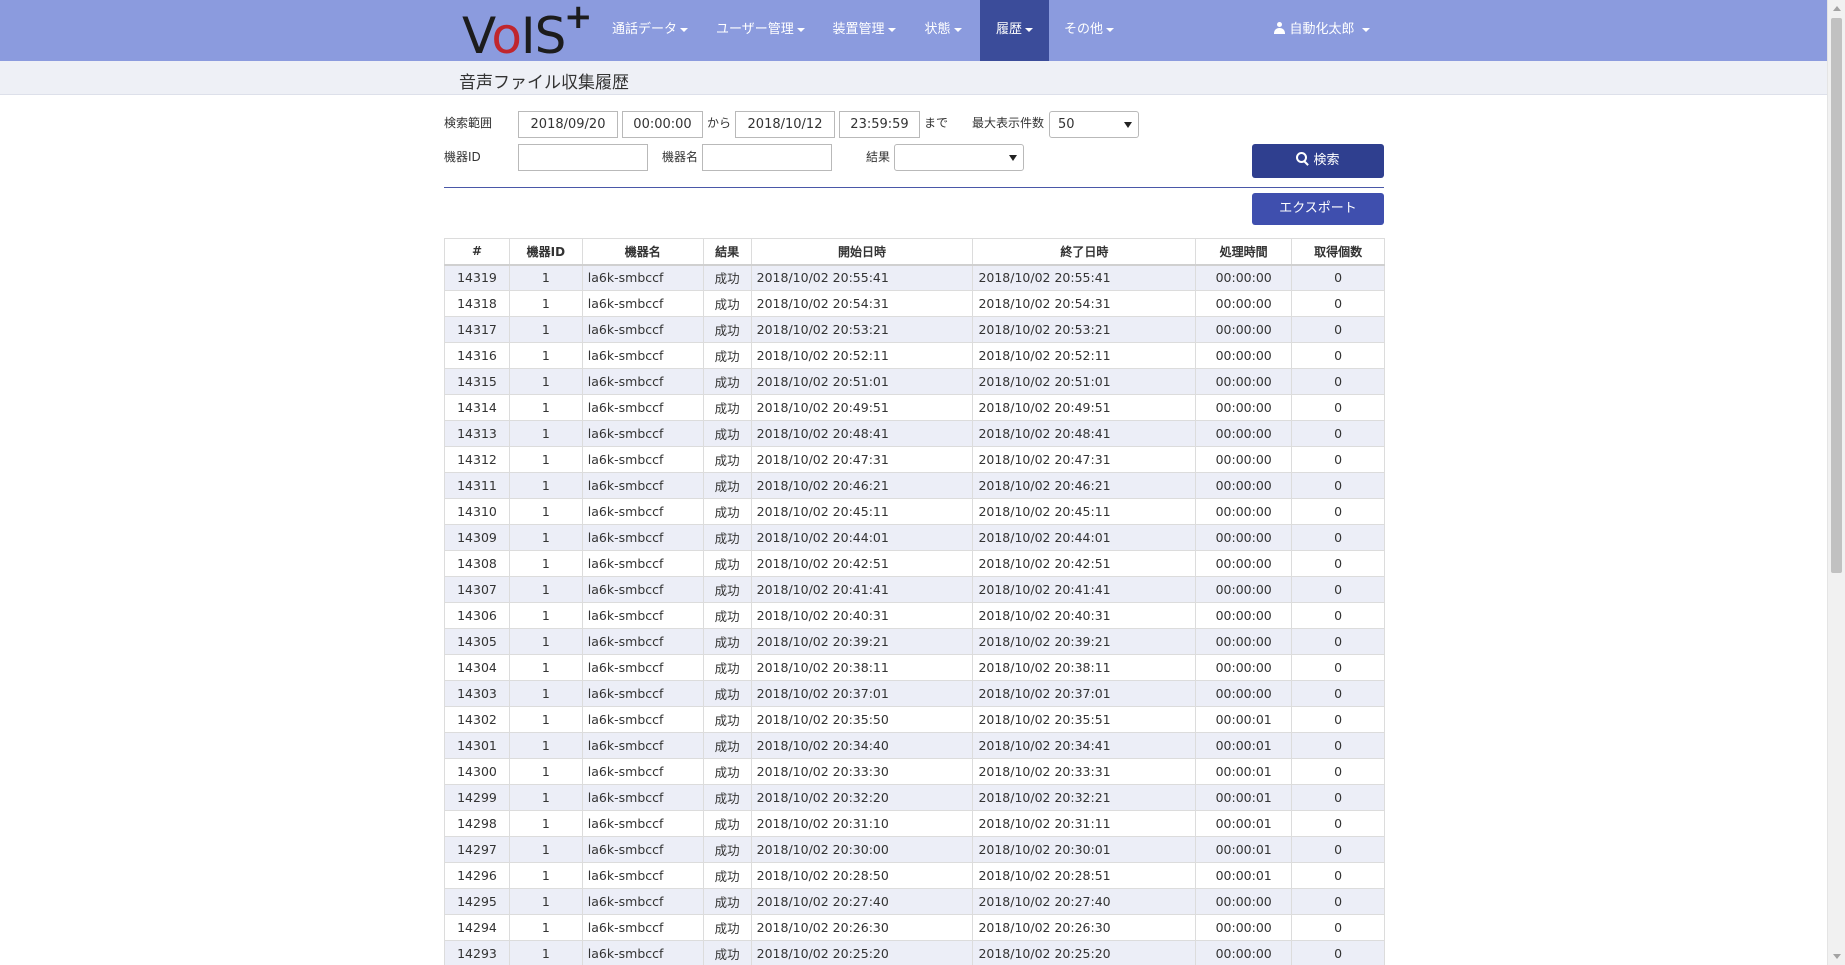 The image size is (1845, 965). What do you see at coordinates (785, 124) in the screenshot?
I see `end-date-input: 2018/10/12` at bounding box center [785, 124].